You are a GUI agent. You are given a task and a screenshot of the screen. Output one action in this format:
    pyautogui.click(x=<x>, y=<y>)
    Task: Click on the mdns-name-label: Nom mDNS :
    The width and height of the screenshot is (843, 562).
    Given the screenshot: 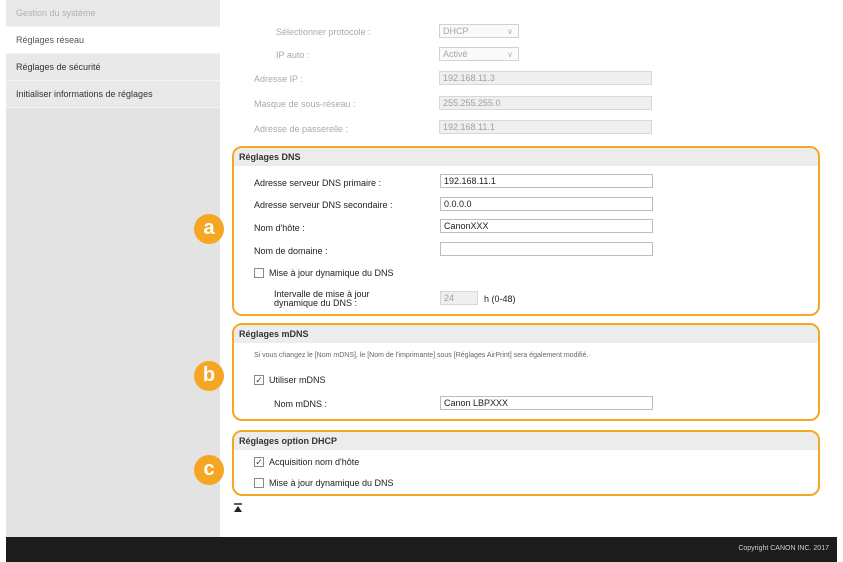 What is the action you would take?
    pyautogui.click(x=301, y=404)
    